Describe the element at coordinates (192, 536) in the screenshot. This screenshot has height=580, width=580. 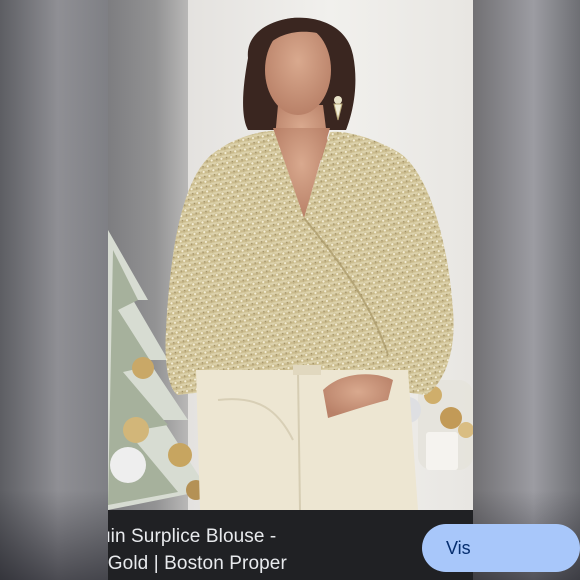
I see `caption-title-line: uin Surplice Blouse -` at that location.